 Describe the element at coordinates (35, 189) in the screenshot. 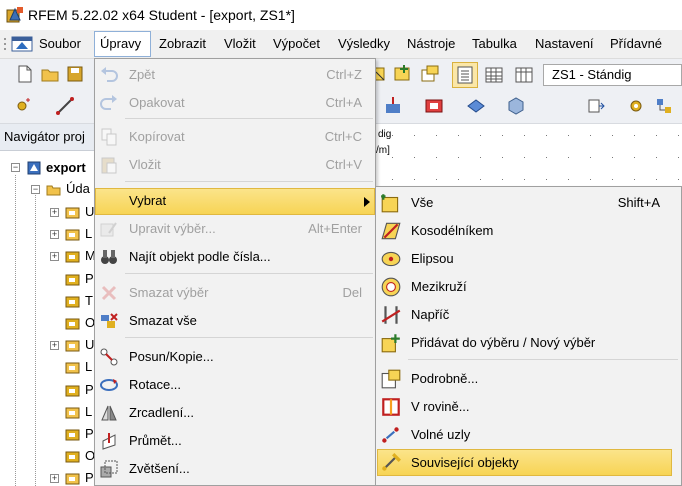

I see `tree-collapse-data: −` at that location.